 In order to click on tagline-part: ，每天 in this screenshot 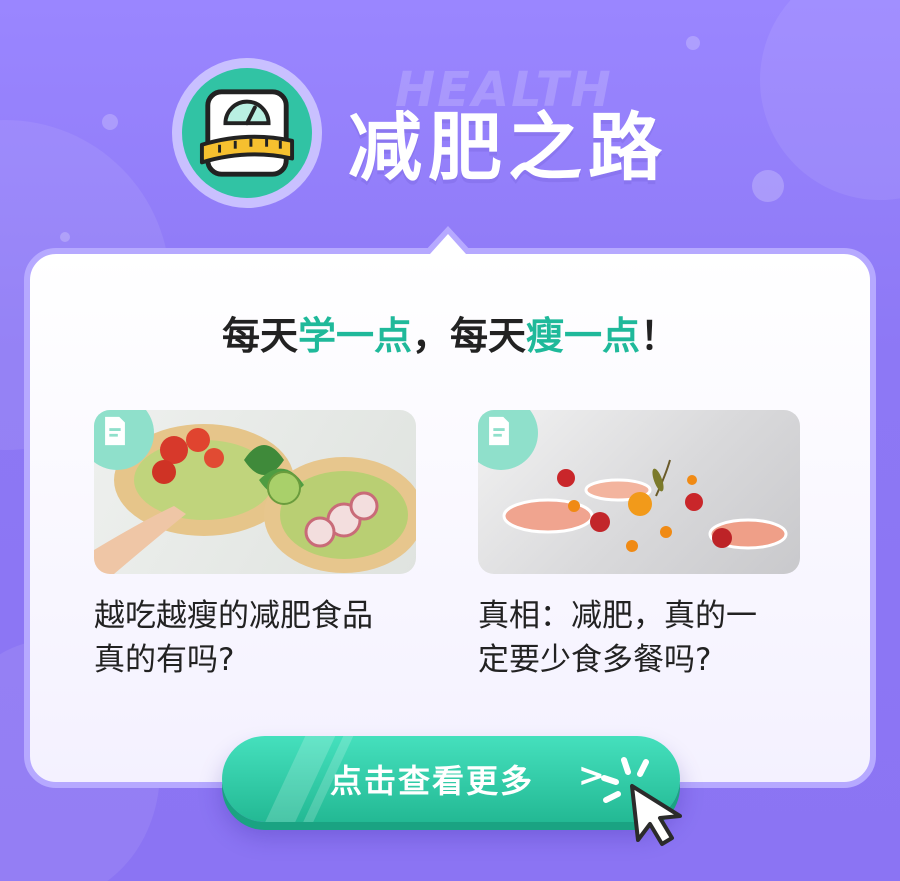, I will do `click(468, 336)`.